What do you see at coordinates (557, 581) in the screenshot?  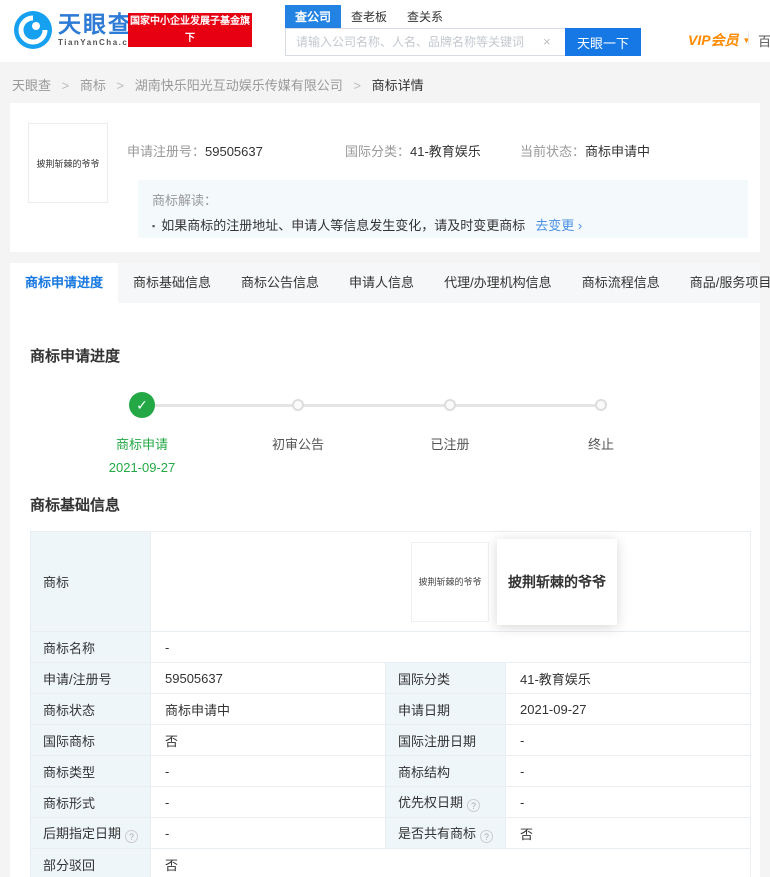 I see `trademark-image-large: 披荆斩棘的爷爷` at bounding box center [557, 581].